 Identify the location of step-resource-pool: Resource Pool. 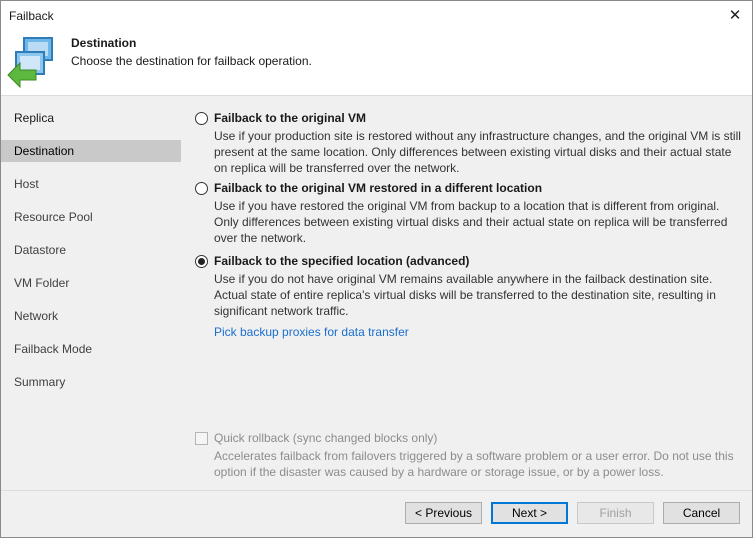
(53, 217).